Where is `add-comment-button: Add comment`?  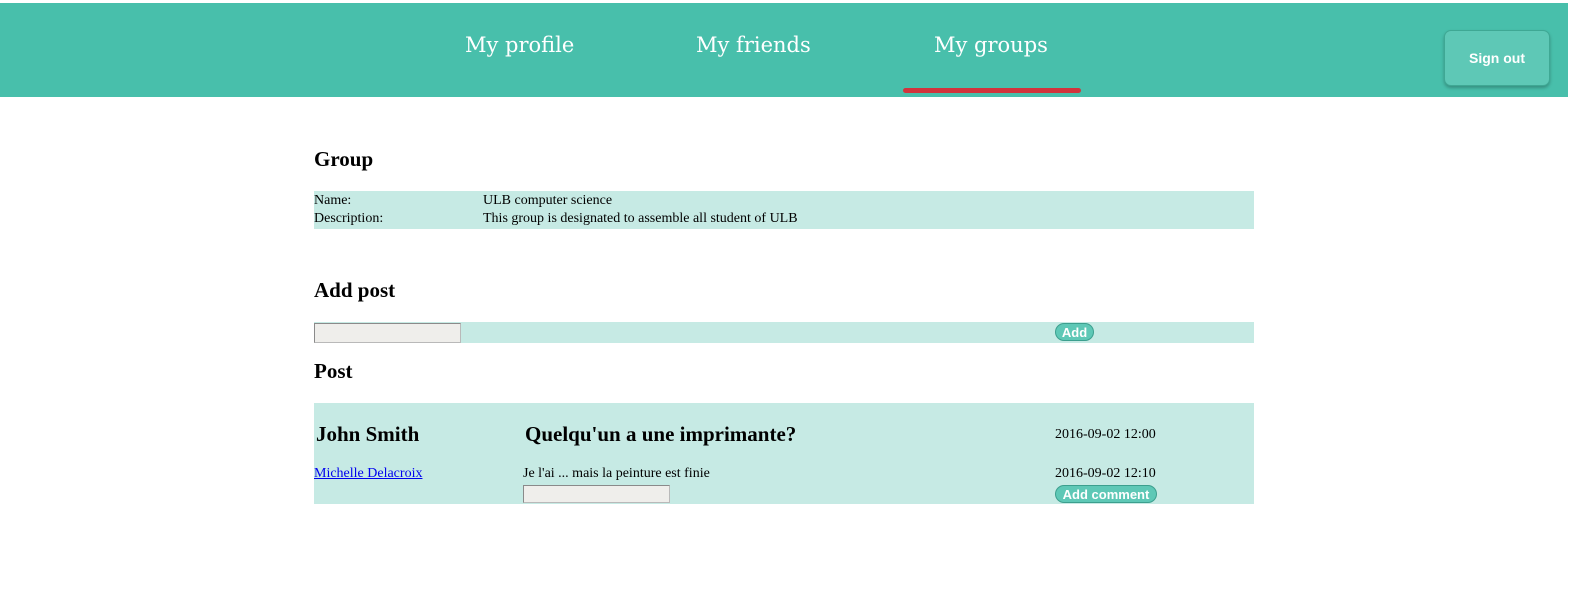 add-comment-button: Add comment is located at coordinates (1106, 494).